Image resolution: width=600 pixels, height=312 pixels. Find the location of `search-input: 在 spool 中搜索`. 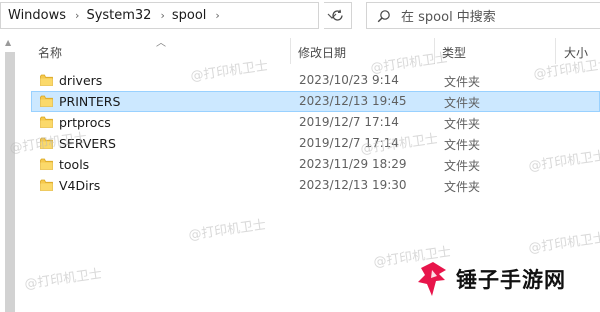

search-input: 在 spool 中搜索 is located at coordinates (483, 15).